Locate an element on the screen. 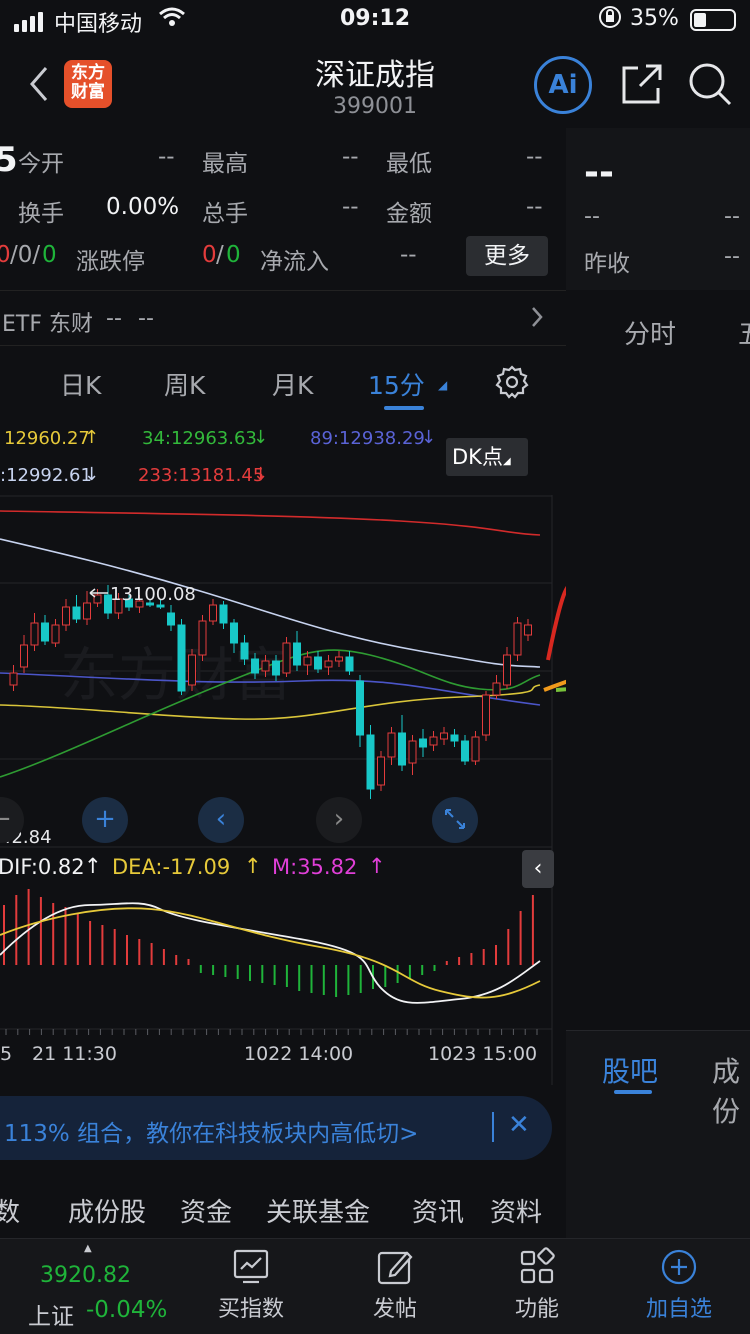 The image size is (750, 1334). tab-guba: 股吧 is located at coordinates (630, 1070).